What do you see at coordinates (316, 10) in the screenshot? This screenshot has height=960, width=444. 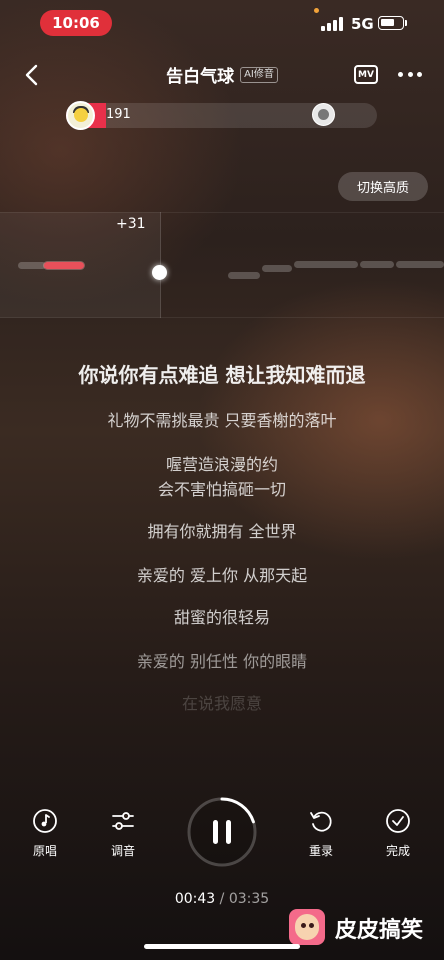 I see `mic-indicator-dot` at bounding box center [316, 10].